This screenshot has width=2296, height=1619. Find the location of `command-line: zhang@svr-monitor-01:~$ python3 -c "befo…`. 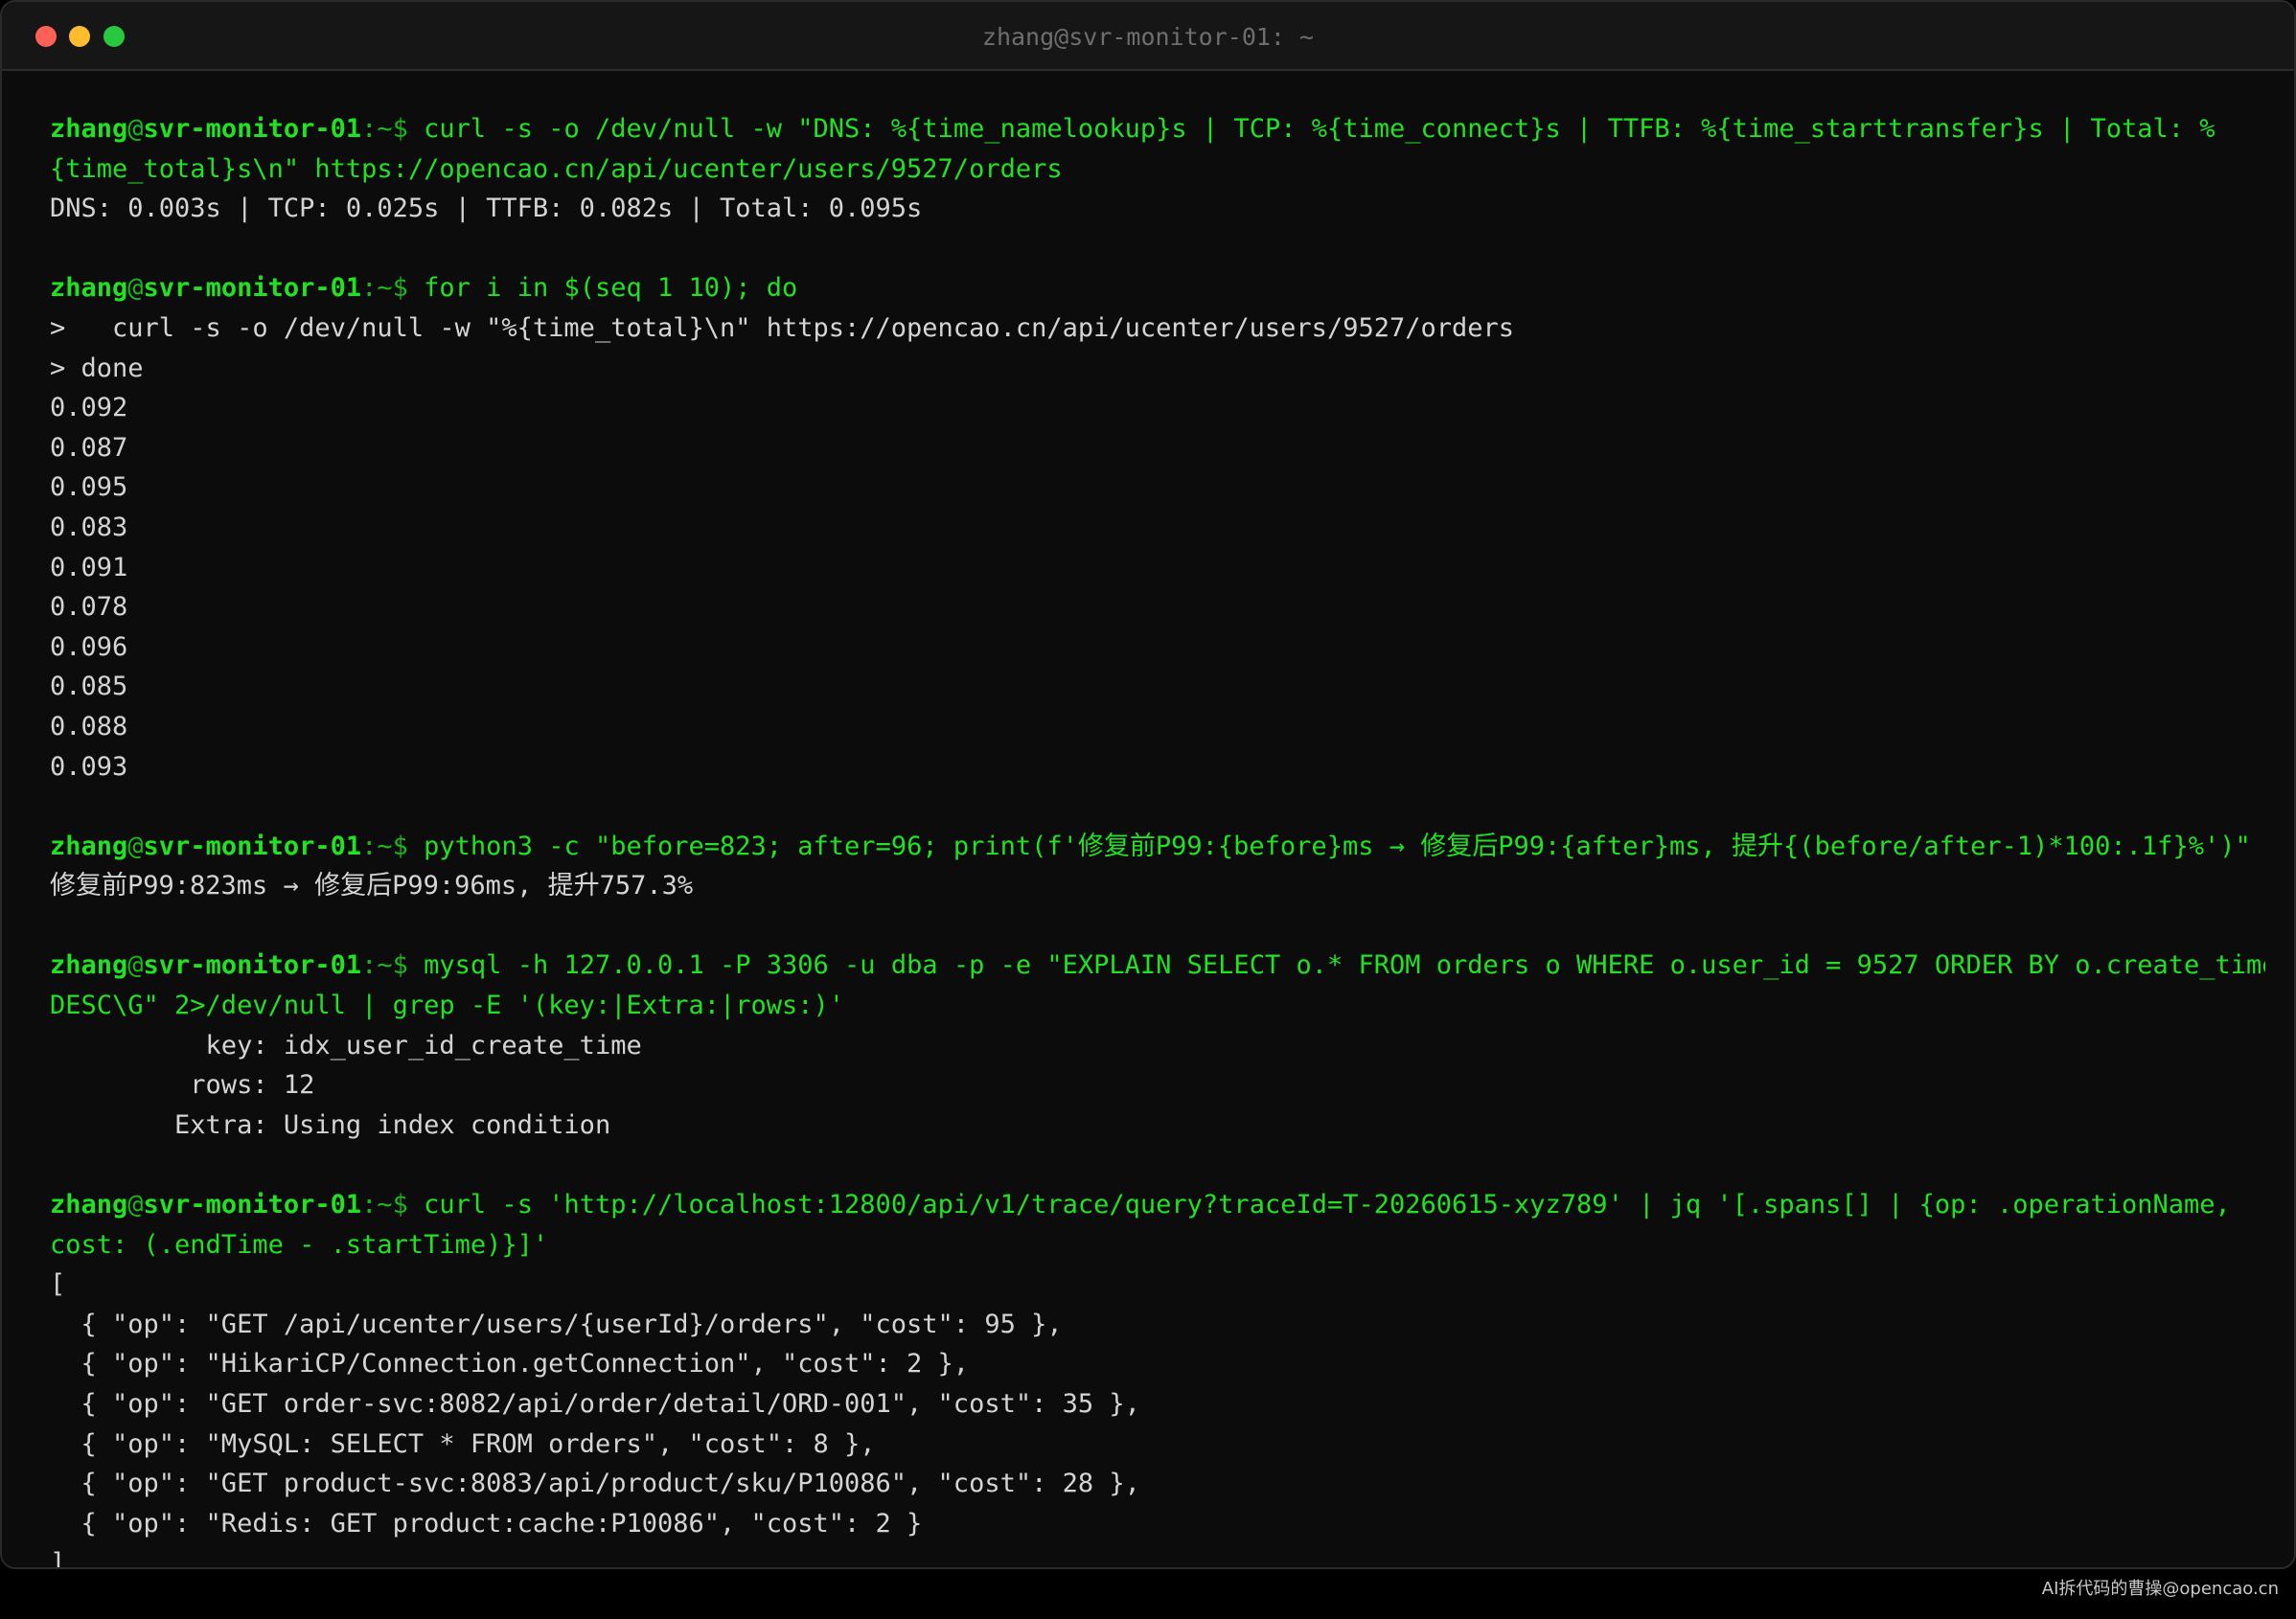

command-line: zhang@svr-monitor-01:~$ python3 -c "befo… is located at coordinates (1157, 847).